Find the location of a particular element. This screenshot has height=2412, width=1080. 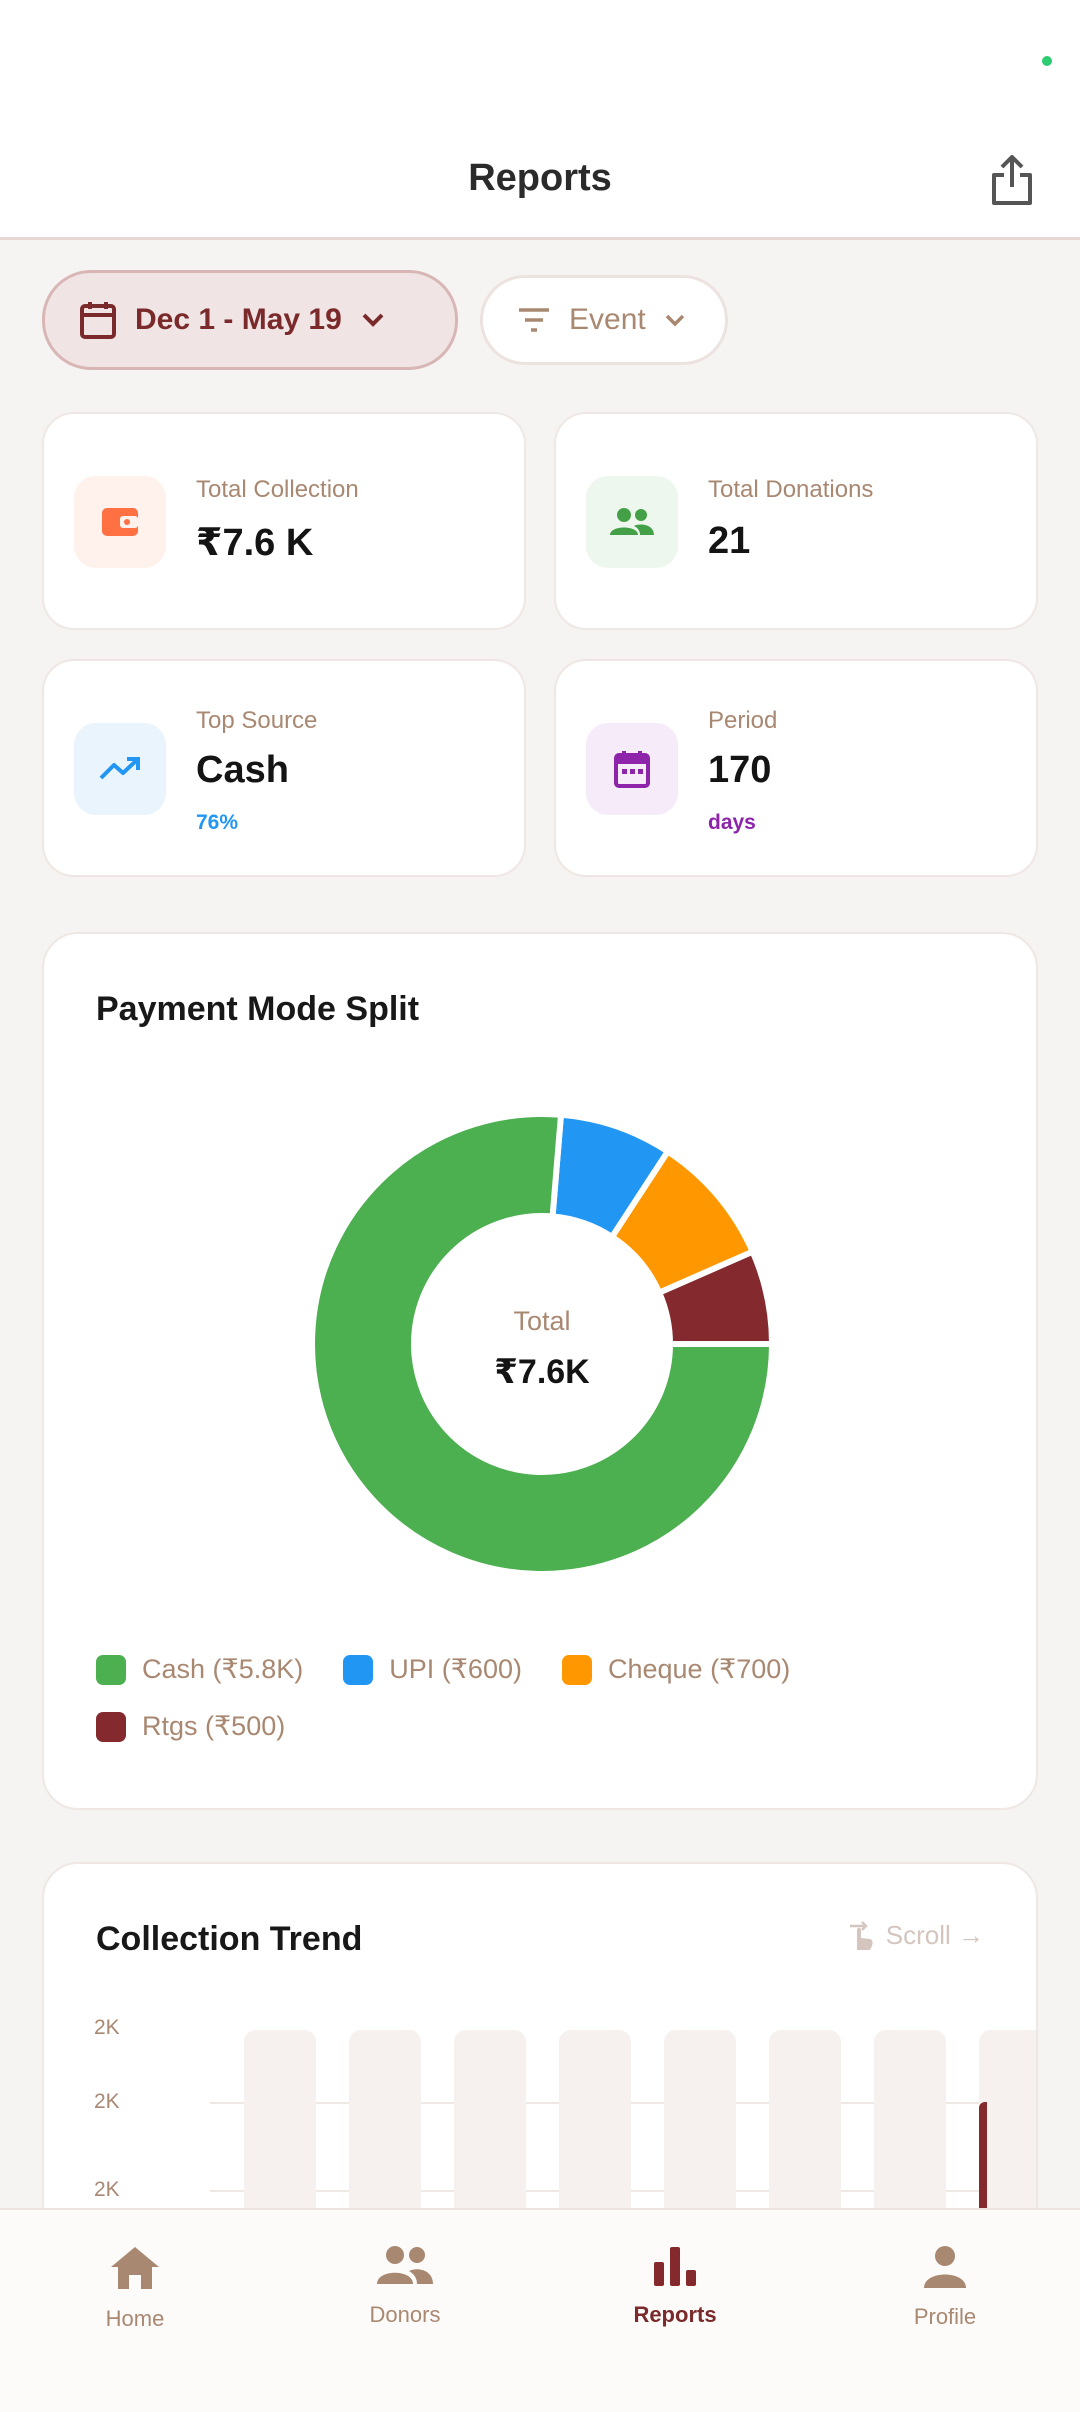

share-button is located at coordinates (1012, 180).